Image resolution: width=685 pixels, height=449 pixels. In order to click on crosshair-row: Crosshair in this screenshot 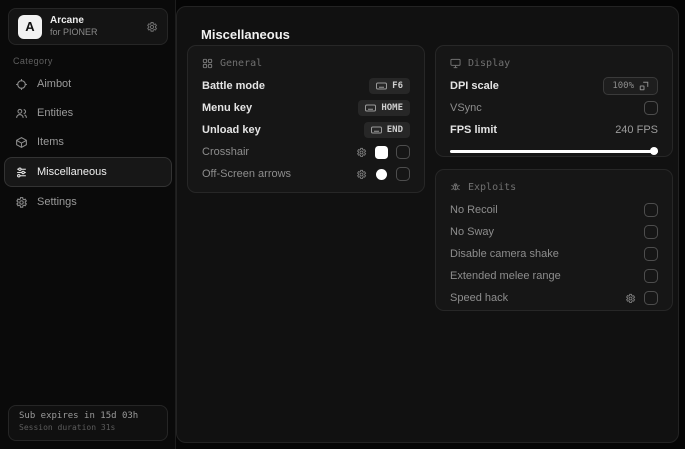, I will do `click(306, 152)`.